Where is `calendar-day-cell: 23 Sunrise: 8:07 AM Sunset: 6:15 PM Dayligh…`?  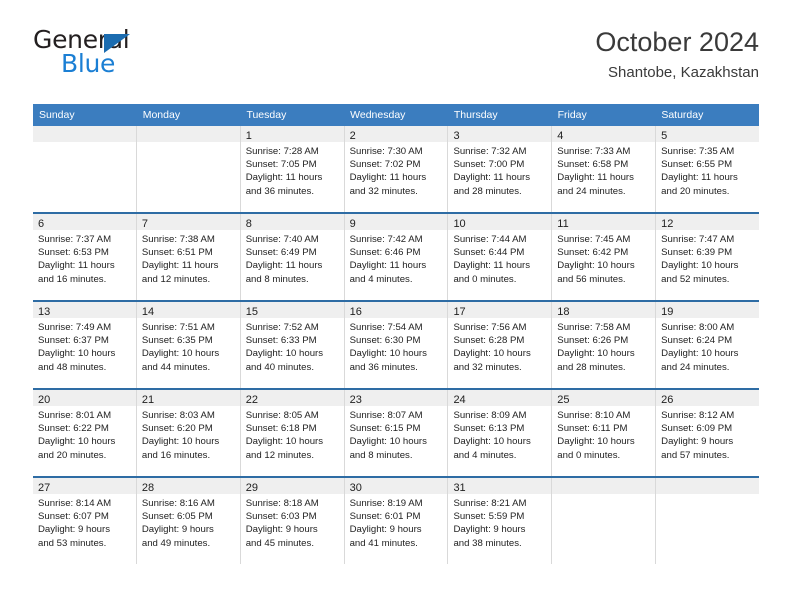
calendar-day-cell: 23 Sunrise: 8:07 AM Sunset: 6:15 PM Dayligh… is located at coordinates (396, 433).